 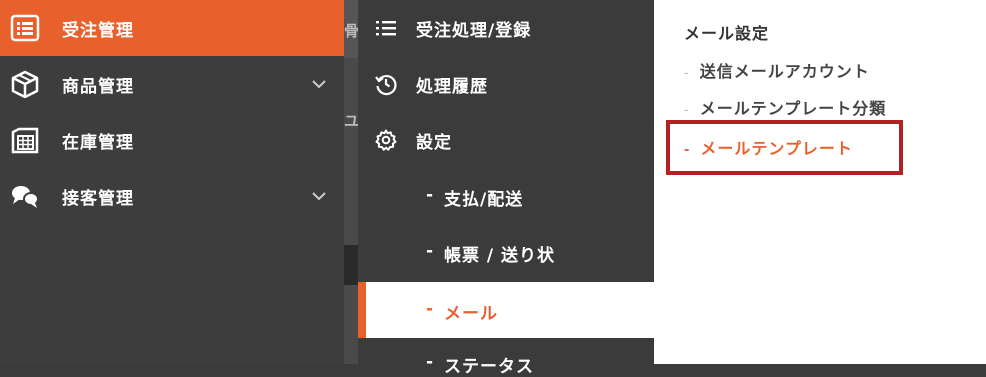 I want to click on child-label: 帳票 / 送り状, so click(x=500, y=256).